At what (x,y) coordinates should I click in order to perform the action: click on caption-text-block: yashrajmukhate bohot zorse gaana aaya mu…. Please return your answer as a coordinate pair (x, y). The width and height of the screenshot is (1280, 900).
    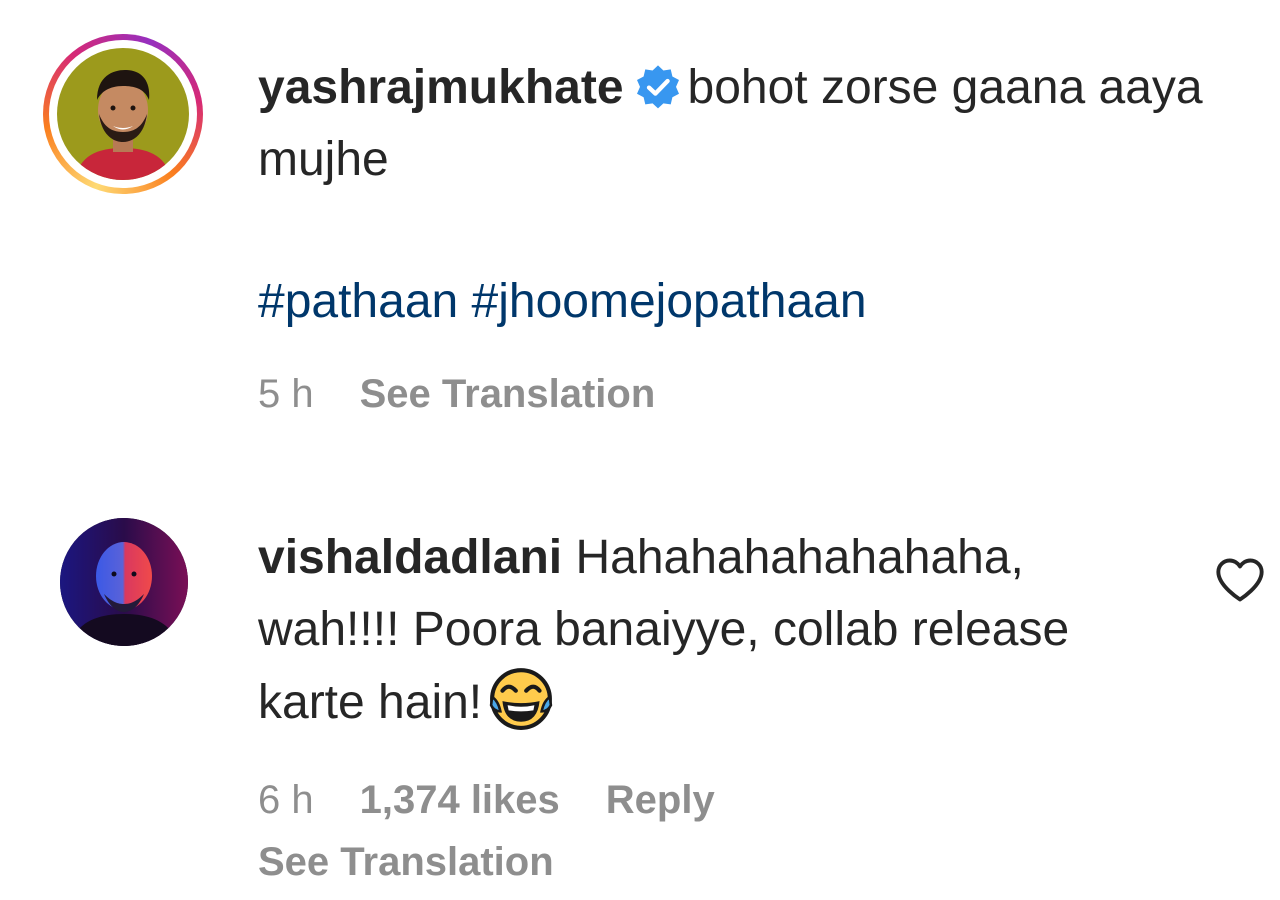
    Looking at the image, I should click on (738, 124).